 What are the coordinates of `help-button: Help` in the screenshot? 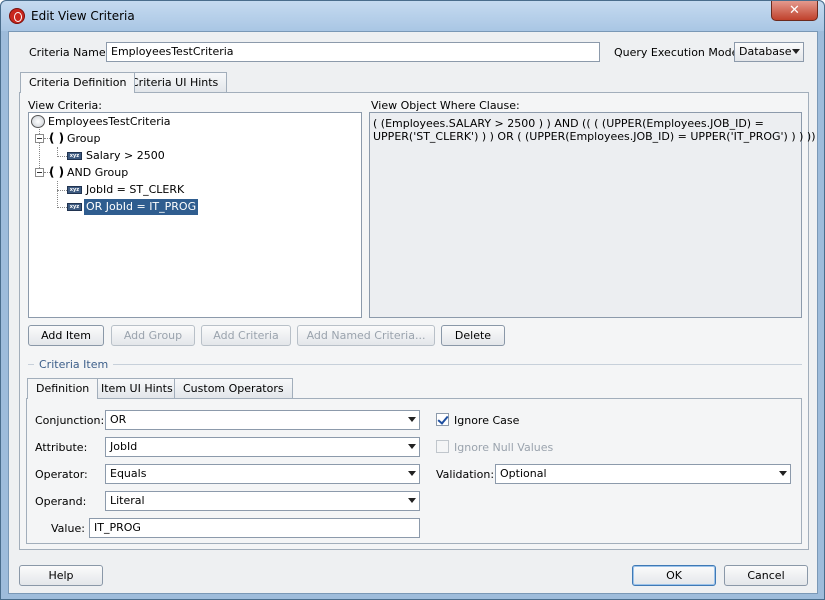 It's located at (61, 575).